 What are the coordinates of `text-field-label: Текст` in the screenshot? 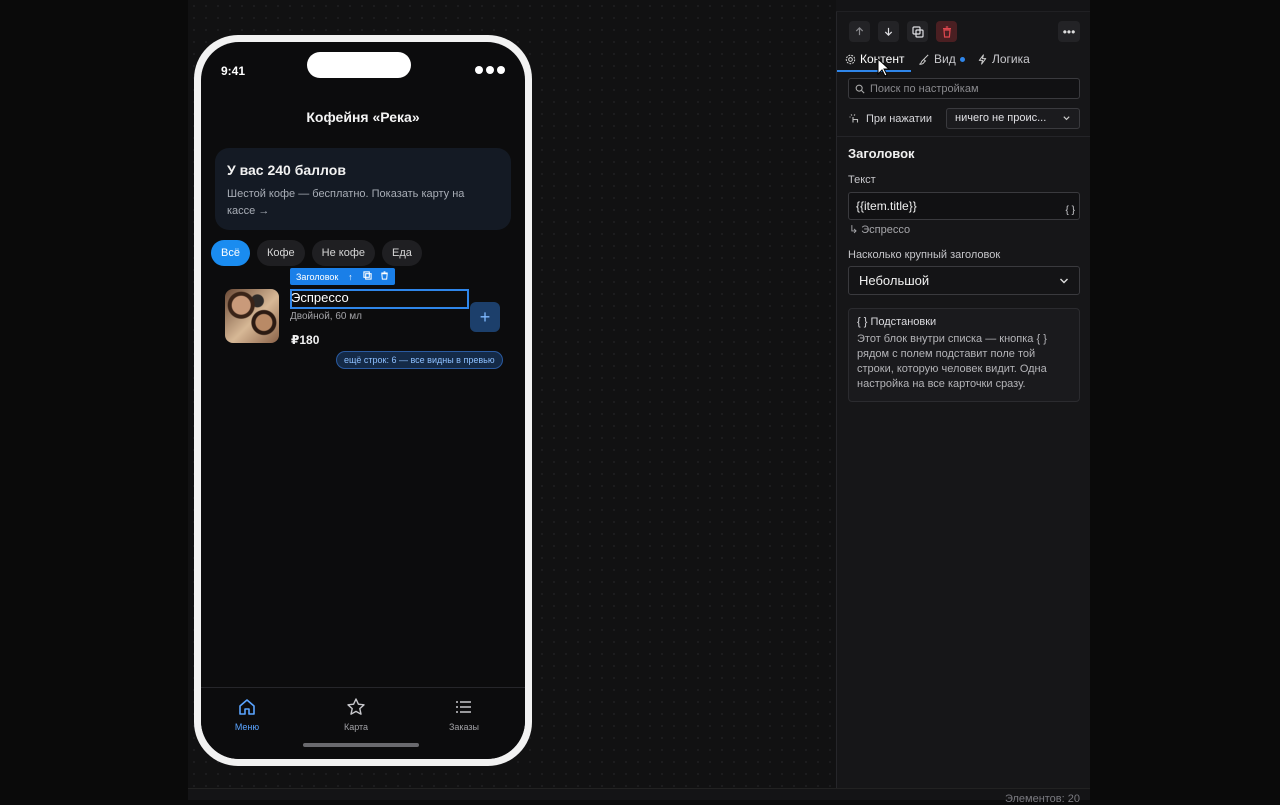 It's located at (862, 180).